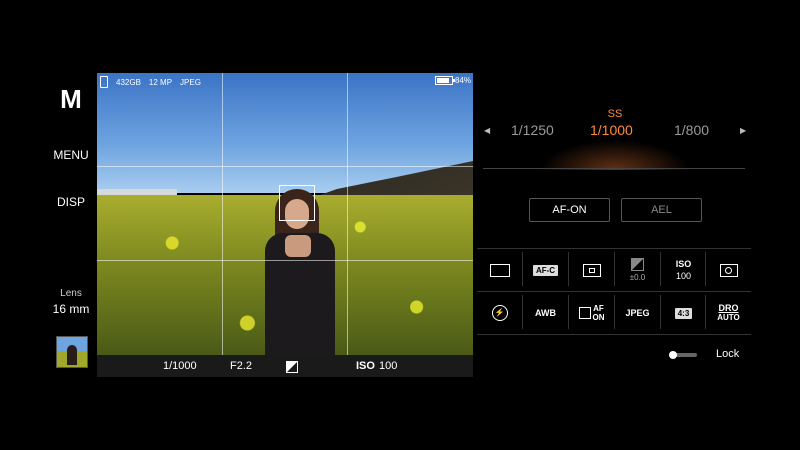  What do you see at coordinates (615, 155) in the screenshot?
I see `dial-glow` at bounding box center [615, 155].